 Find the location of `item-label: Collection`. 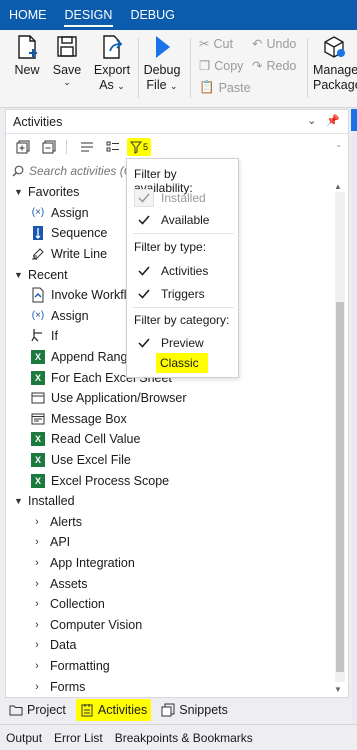

item-label: Collection is located at coordinates (77, 604).